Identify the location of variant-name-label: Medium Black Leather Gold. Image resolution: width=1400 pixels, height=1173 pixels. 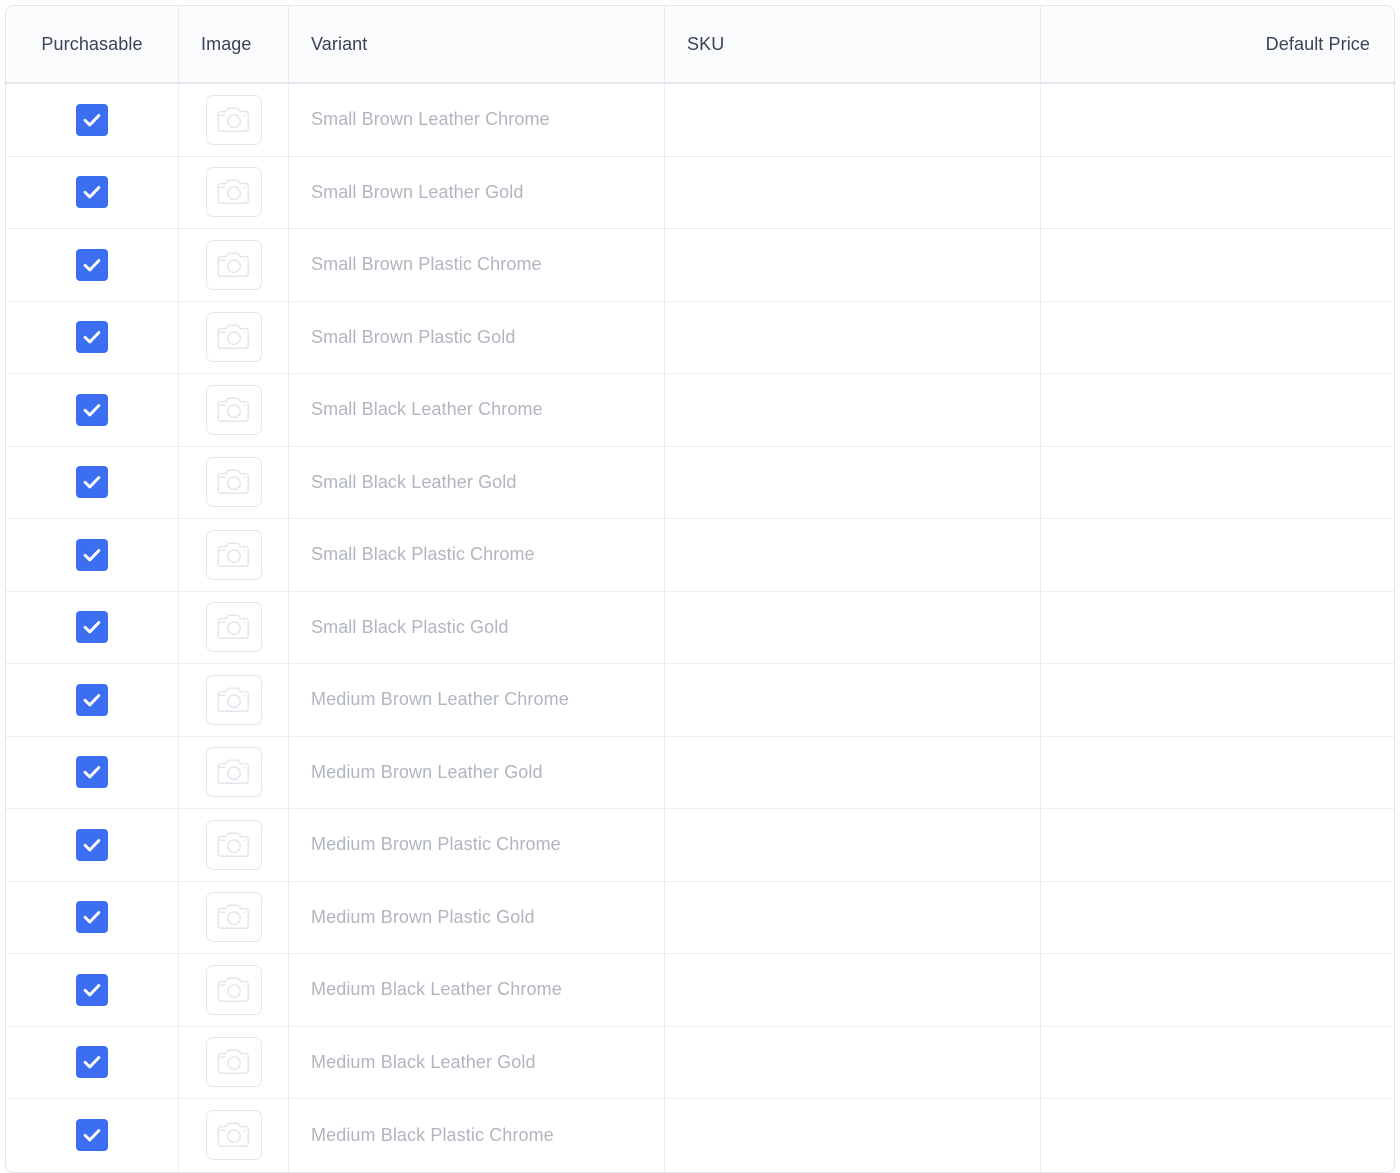
(423, 1061).